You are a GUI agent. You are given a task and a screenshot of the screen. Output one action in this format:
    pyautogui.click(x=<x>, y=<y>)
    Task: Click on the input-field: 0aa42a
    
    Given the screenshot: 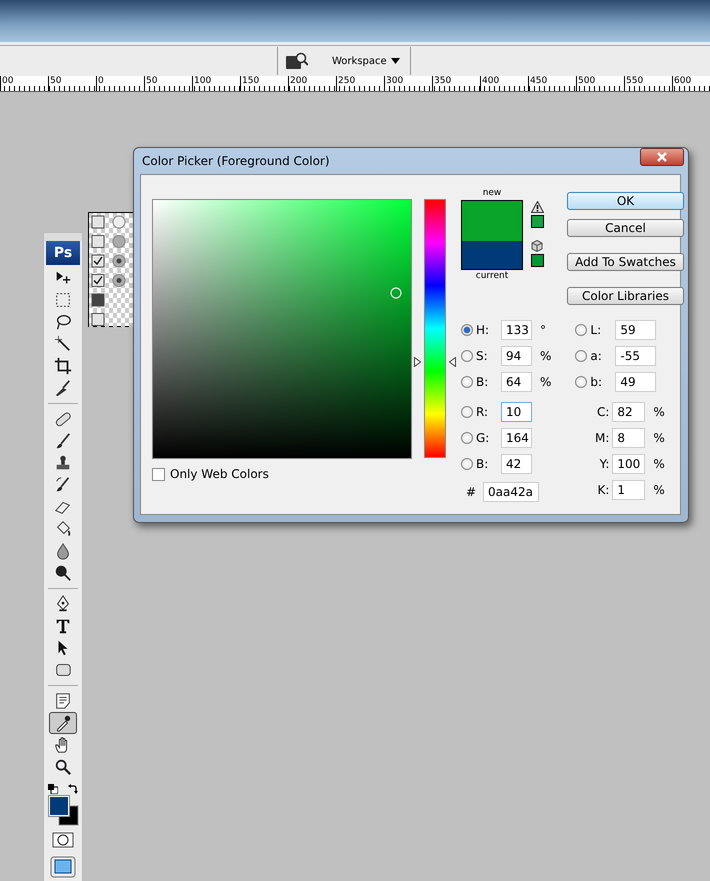 What is the action you would take?
    pyautogui.click(x=511, y=492)
    